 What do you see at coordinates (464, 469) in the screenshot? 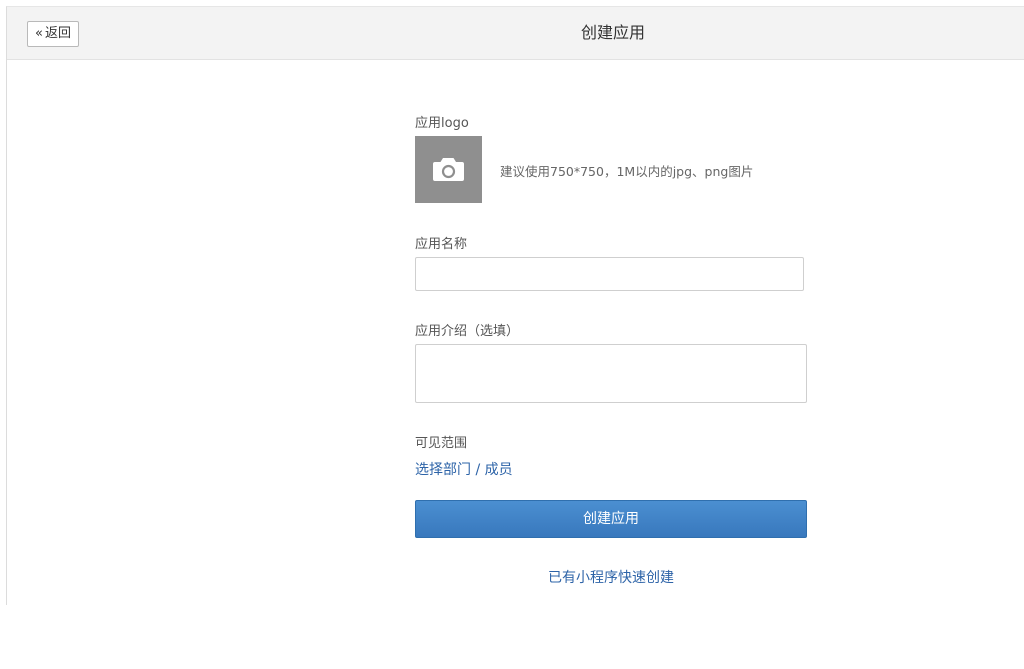
I see `select-members-link: 选择部门 / 成员` at bounding box center [464, 469].